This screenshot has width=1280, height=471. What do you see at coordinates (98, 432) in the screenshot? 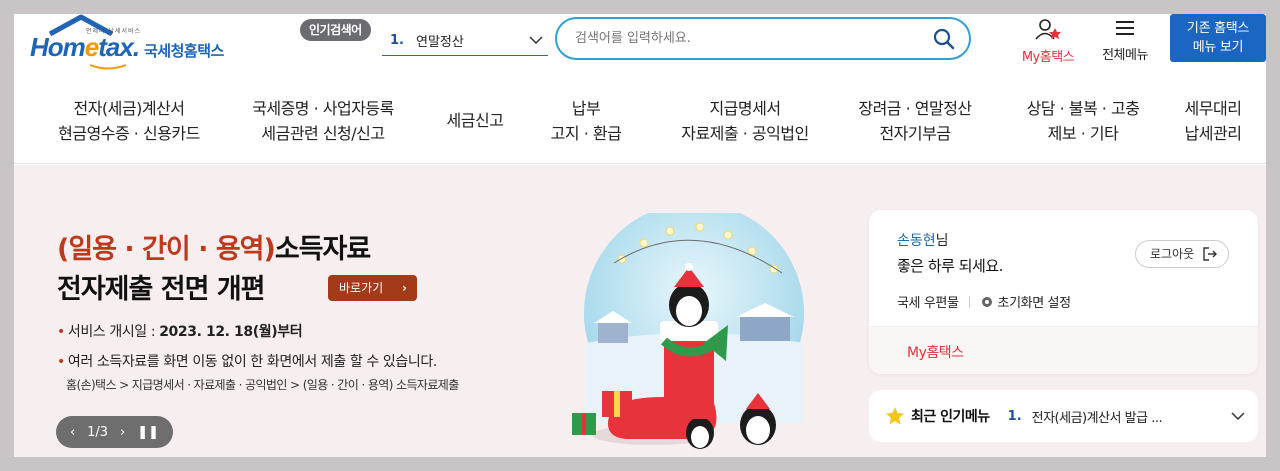
I see `slide-counter: 1/3` at bounding box center [98, 432].